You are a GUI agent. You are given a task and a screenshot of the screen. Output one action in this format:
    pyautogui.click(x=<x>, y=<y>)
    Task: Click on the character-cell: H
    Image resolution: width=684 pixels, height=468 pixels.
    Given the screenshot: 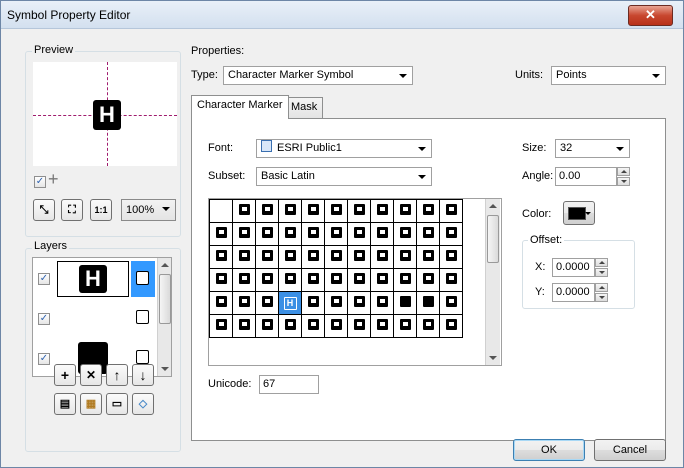 What is the action you would take?
    pyautogui.click(x=290, y=303)
    